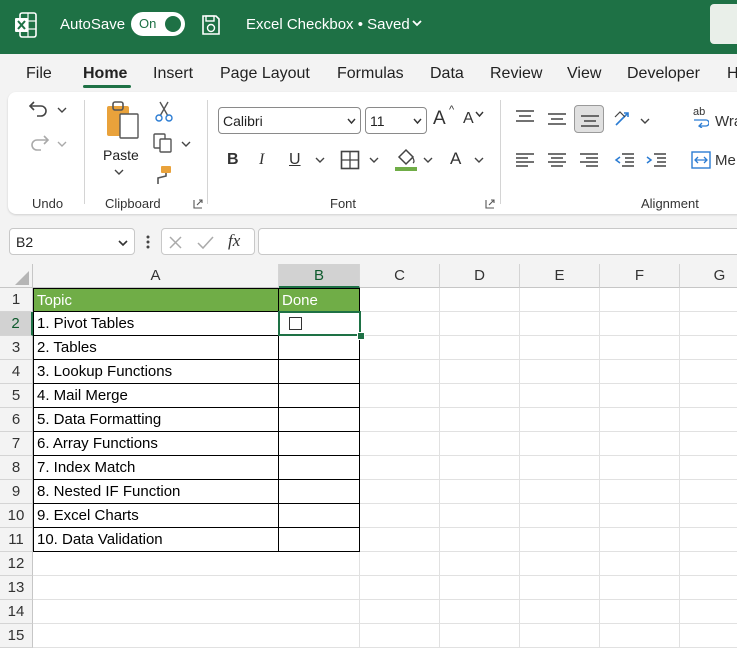  What do you see at coordinates (406, 160) in the screenshot?
I see `fill-color-icon` at bounding box center [406, 160].